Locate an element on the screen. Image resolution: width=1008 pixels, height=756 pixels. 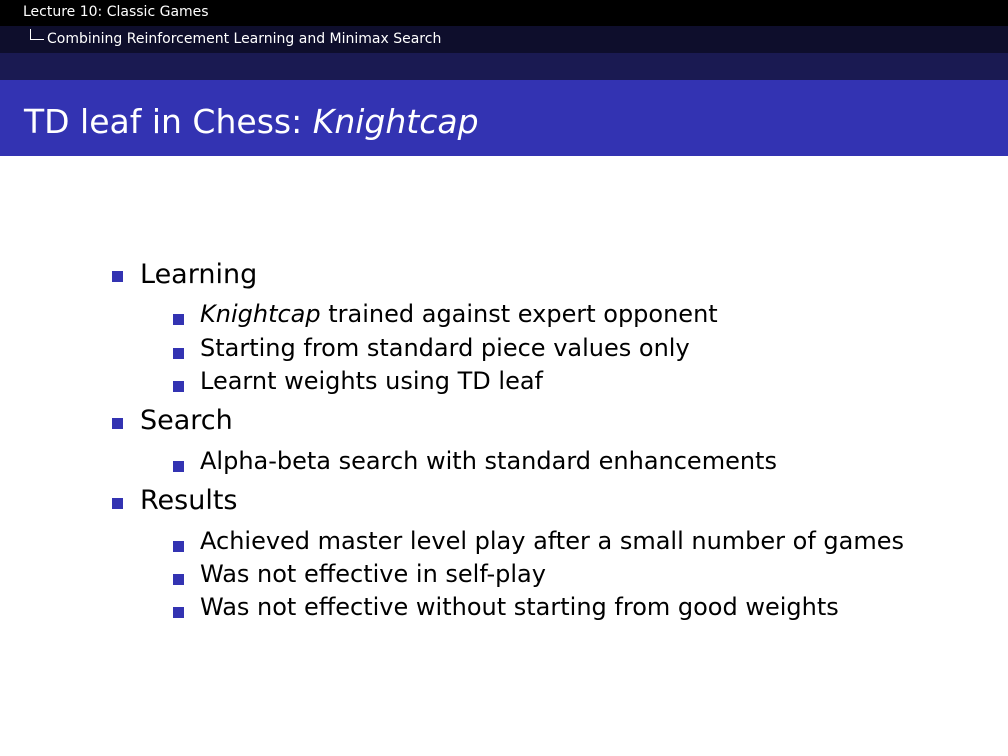
tree-elbow-icon is located at coordinates (37, 34).